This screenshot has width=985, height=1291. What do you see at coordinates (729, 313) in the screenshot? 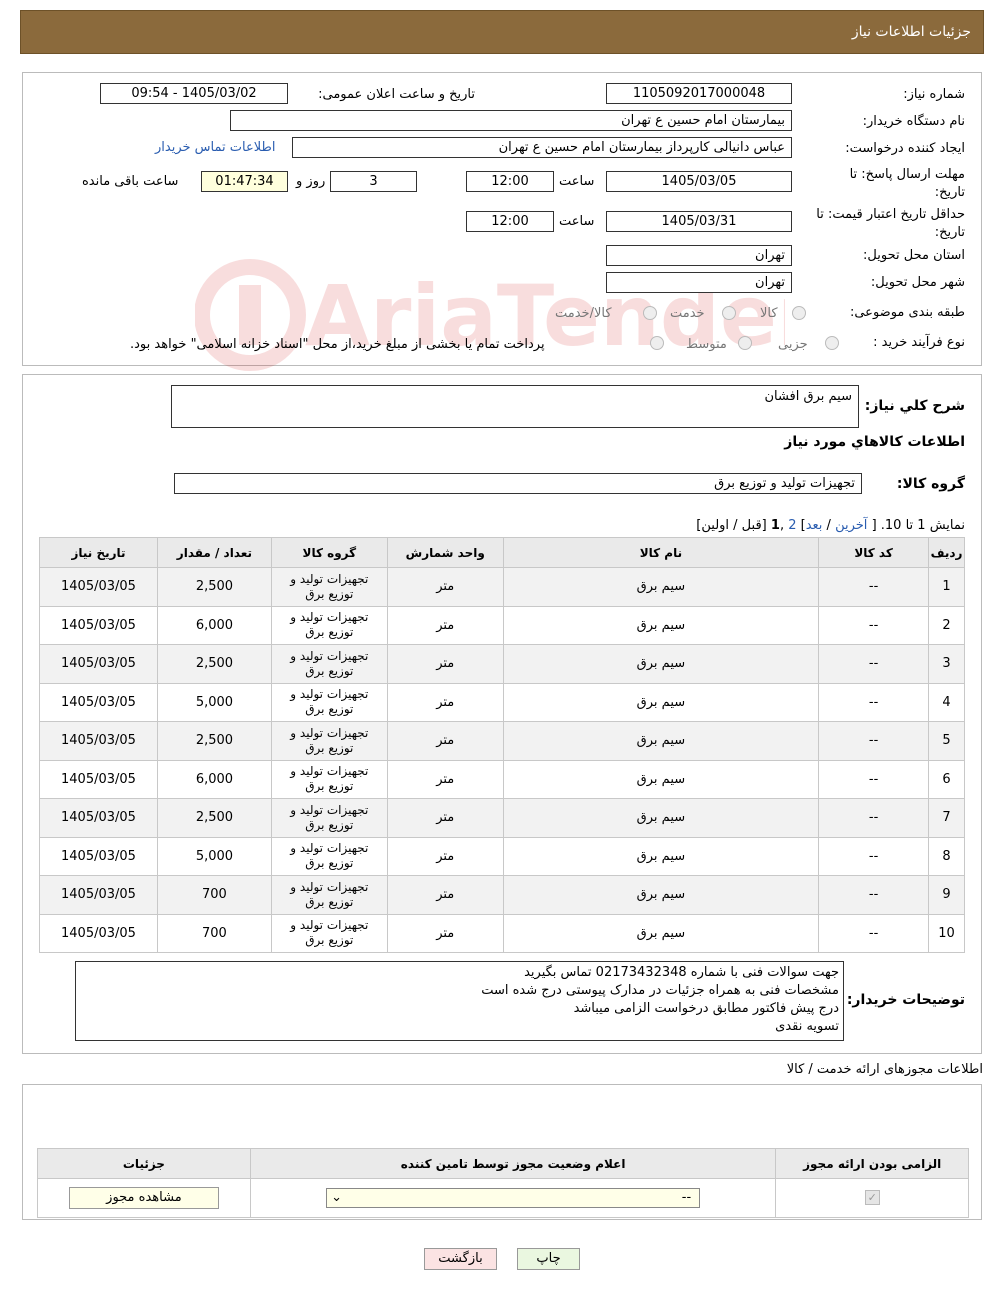
I see `category-radio-service` at bounding box center [729, 313].